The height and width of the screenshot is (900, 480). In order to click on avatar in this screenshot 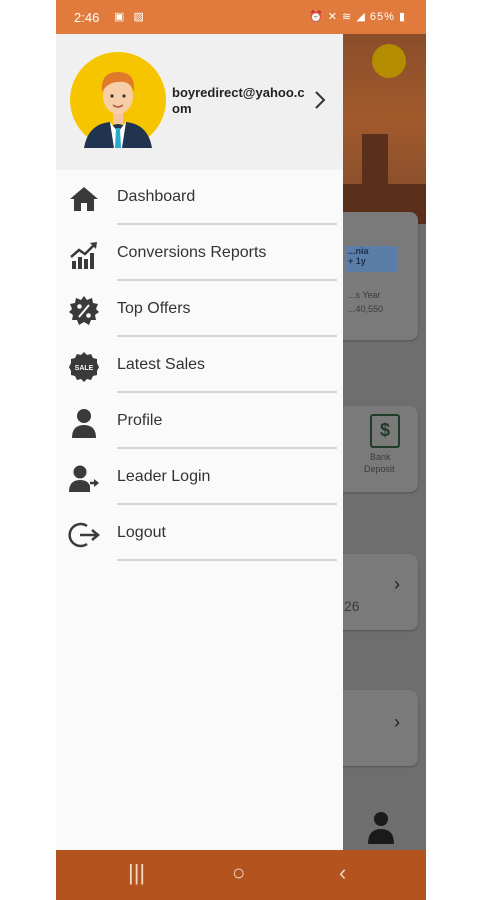, I will do `click(118, 100)`.